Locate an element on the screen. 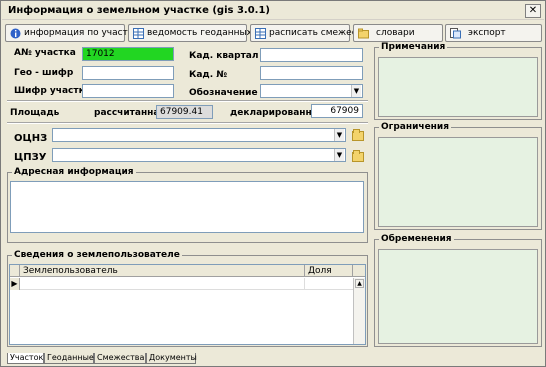 The height and width of the screenshot is (367, 546). export-button: экспорт is located at coordinates (493, 33).